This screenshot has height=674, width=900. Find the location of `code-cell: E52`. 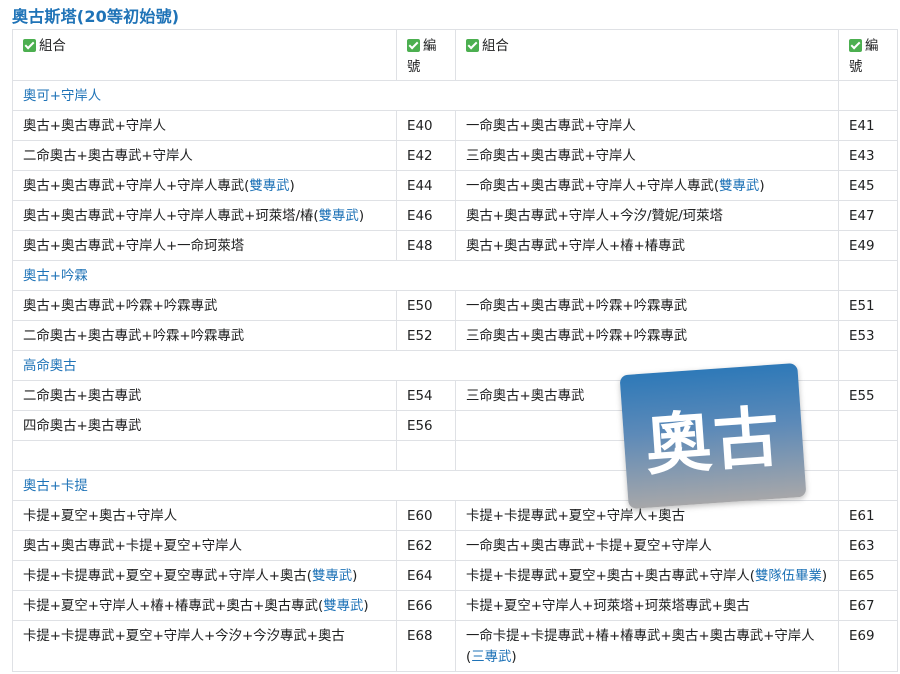

code-cell: E52 is located at coordinates (426, 335).